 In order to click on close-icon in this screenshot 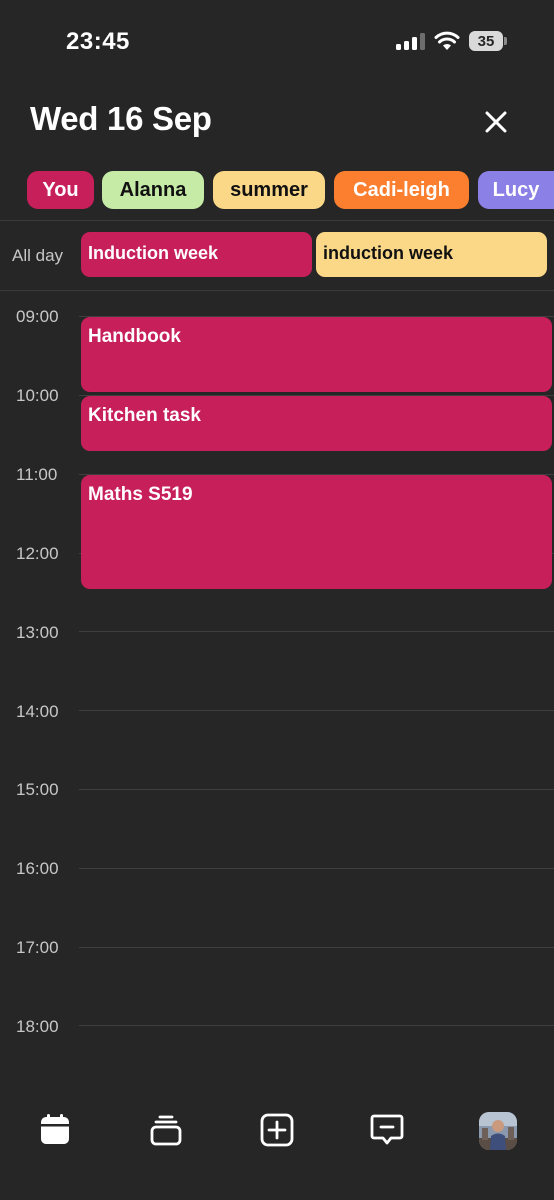, I will do `click(496, 122)`.